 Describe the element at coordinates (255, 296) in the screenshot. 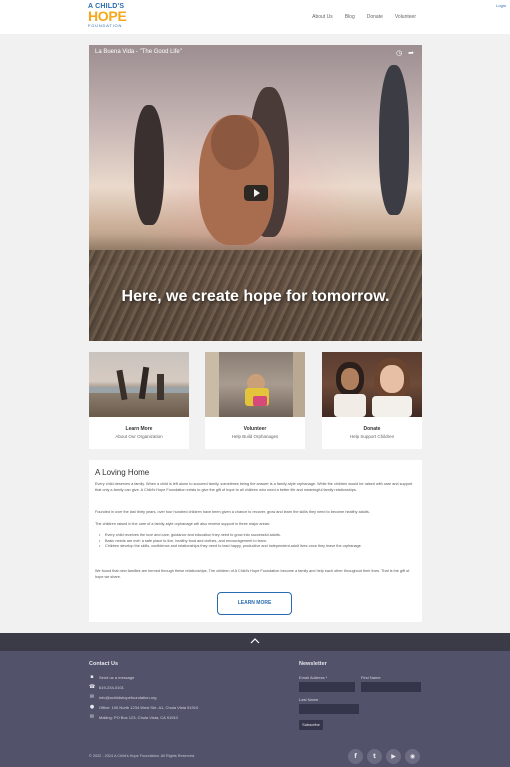

I see `video-overlay-text: Here, we create hope for tomorrow.` at that location.